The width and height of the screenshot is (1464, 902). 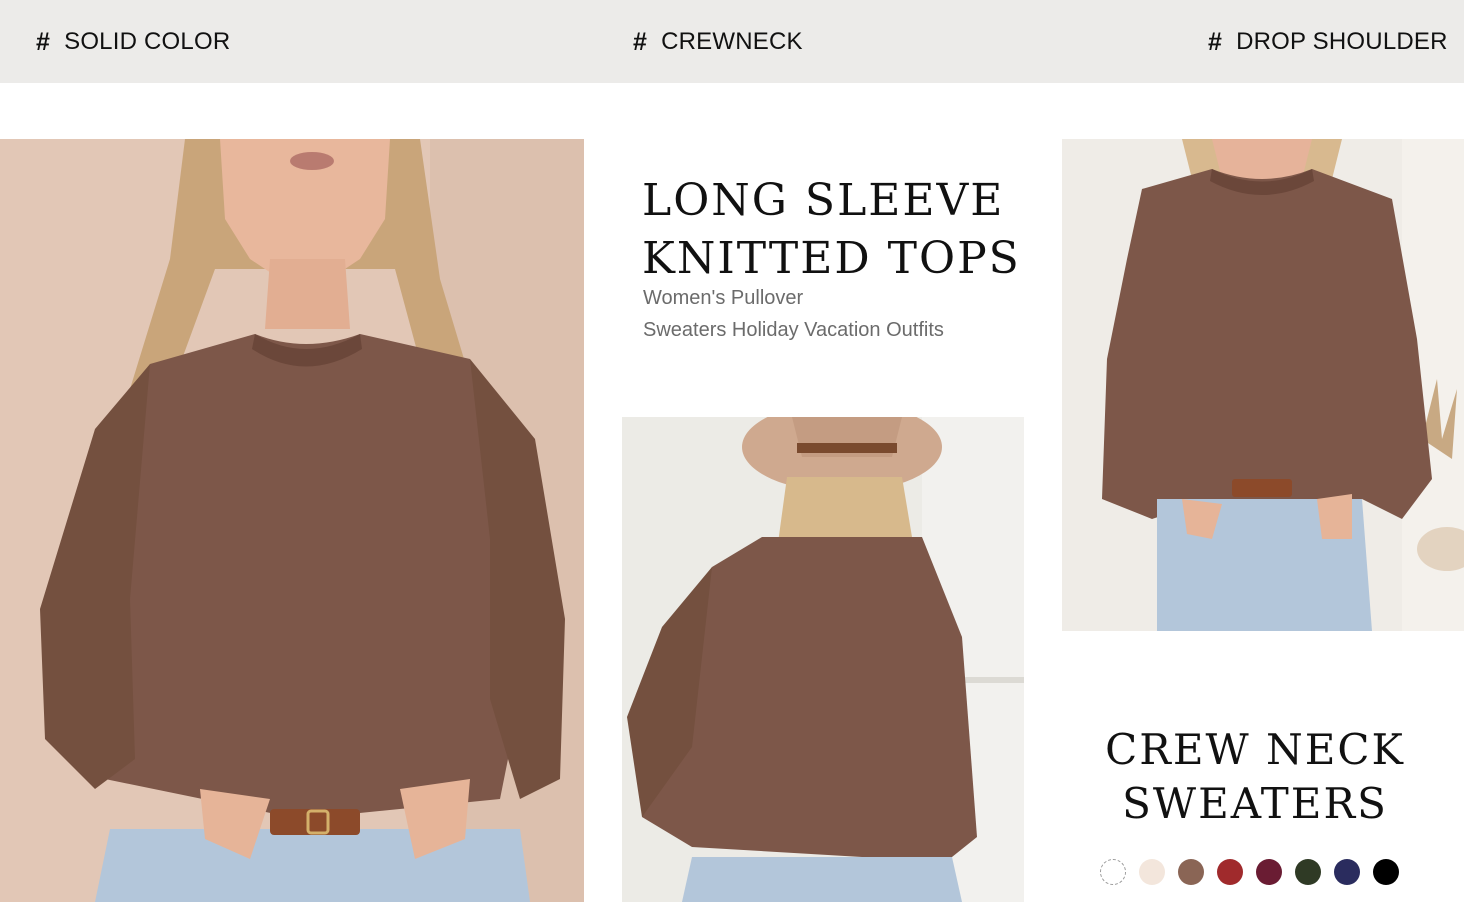 I want to click on tag-drop-shoulder: # DROP SHOULDER, so click(x=1328, y=42).